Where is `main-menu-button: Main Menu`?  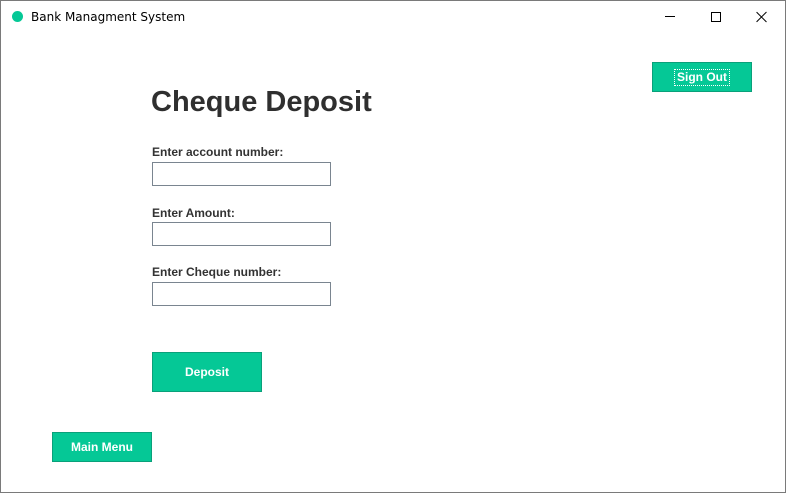
main-menu-button: Main Menu is located at coordinates (102, 447).